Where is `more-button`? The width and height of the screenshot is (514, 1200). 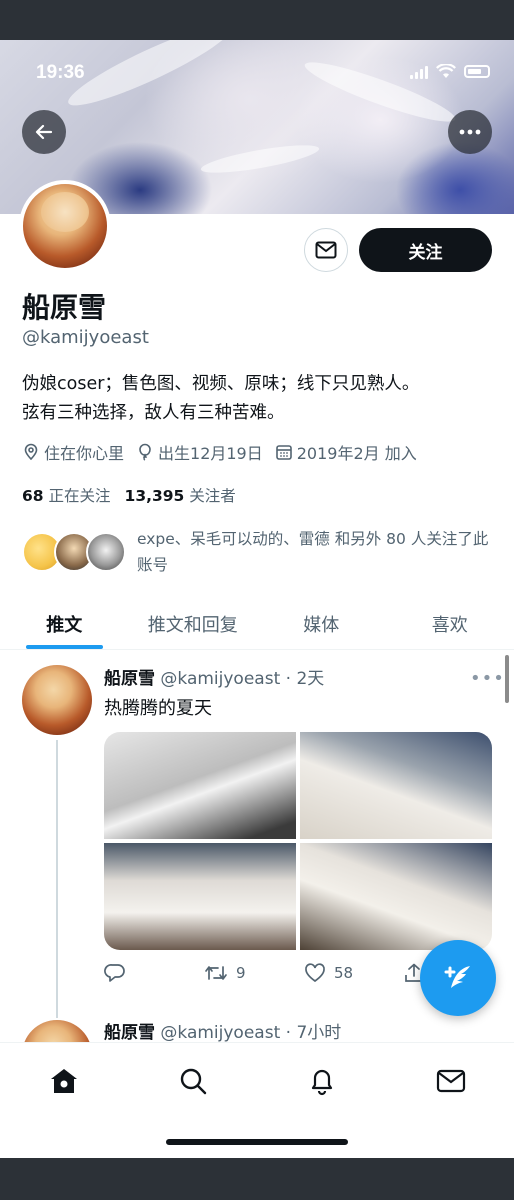 more-button is located at coordinates (470, 132).